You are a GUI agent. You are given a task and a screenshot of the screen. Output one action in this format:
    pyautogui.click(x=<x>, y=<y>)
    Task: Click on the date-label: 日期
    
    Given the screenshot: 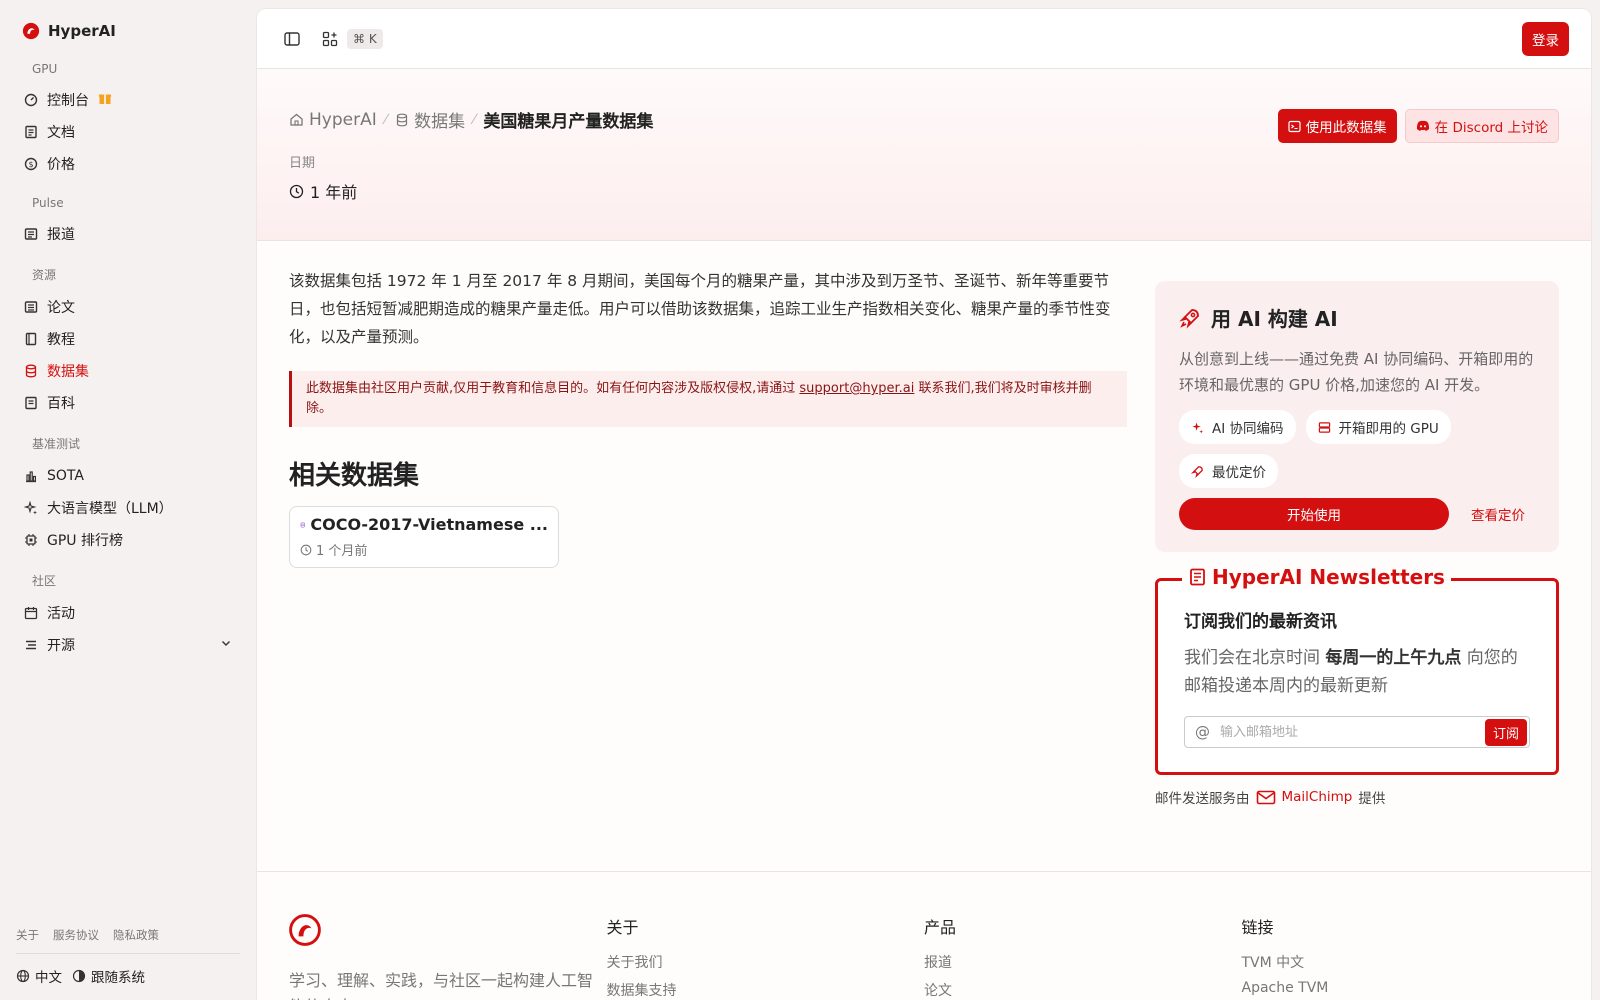 What is the action you would take?
    pyautogui.click(x=302, y=163)
    